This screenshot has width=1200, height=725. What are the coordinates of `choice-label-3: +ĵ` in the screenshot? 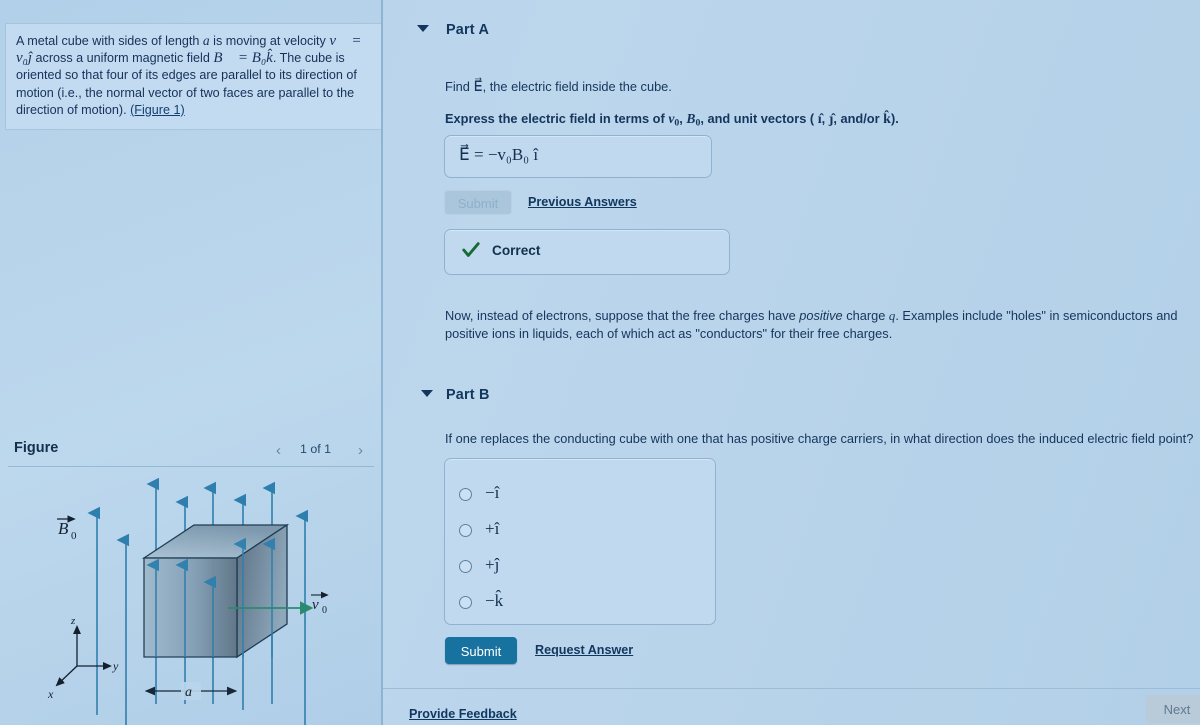 It's located at (492, 564).